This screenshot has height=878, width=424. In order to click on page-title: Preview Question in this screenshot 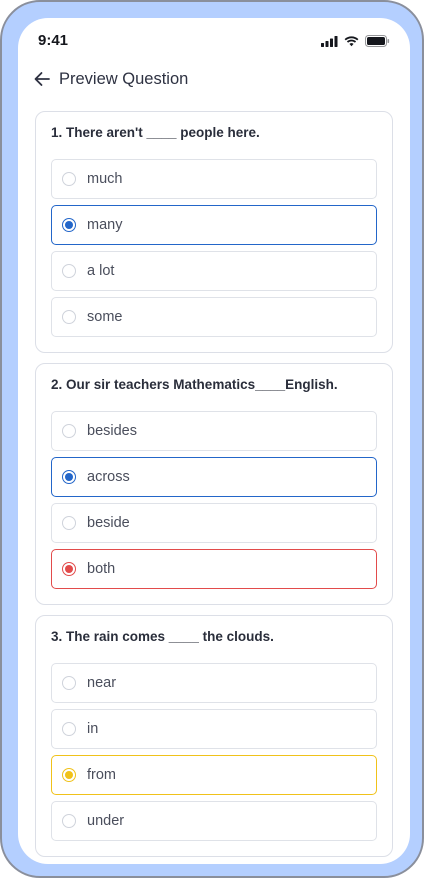, I will do `click(124, 79)`.